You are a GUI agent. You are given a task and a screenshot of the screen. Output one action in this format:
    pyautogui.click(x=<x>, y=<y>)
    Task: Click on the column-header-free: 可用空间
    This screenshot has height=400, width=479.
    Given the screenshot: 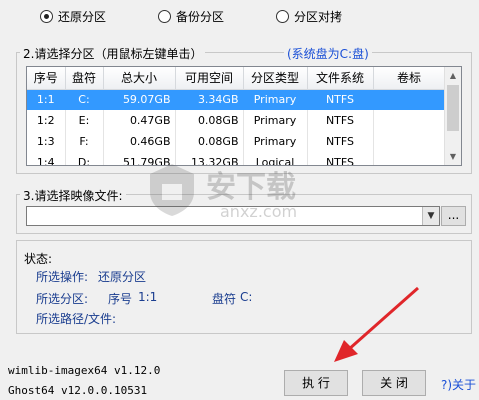 What is the action you would take?
    pyautogui.click(x=209, y=78)
    